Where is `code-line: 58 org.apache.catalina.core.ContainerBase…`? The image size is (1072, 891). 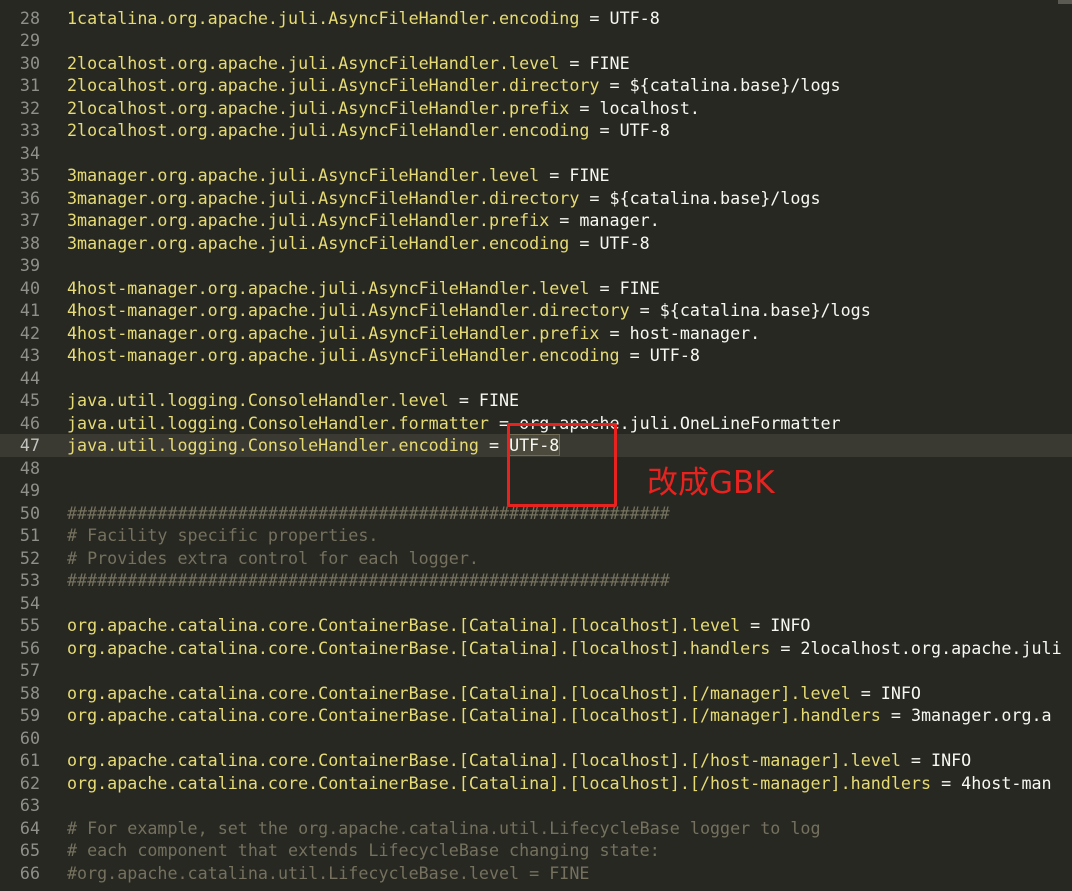 code-line: 58 org.apache.catalina.core.ContainerBase… is located at coordinates (536, 693).